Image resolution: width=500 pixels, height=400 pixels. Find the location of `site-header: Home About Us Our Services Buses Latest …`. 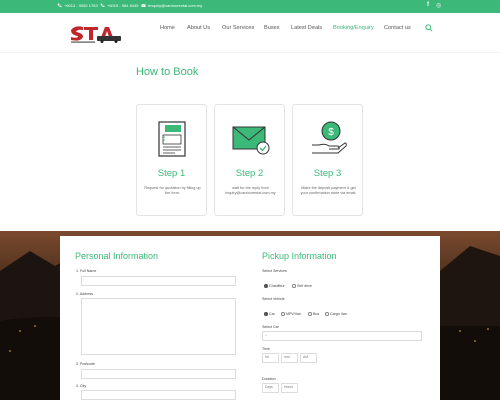

site-header: Home About Us Our Services Buses Latest … is located at coordinates (250, 33).